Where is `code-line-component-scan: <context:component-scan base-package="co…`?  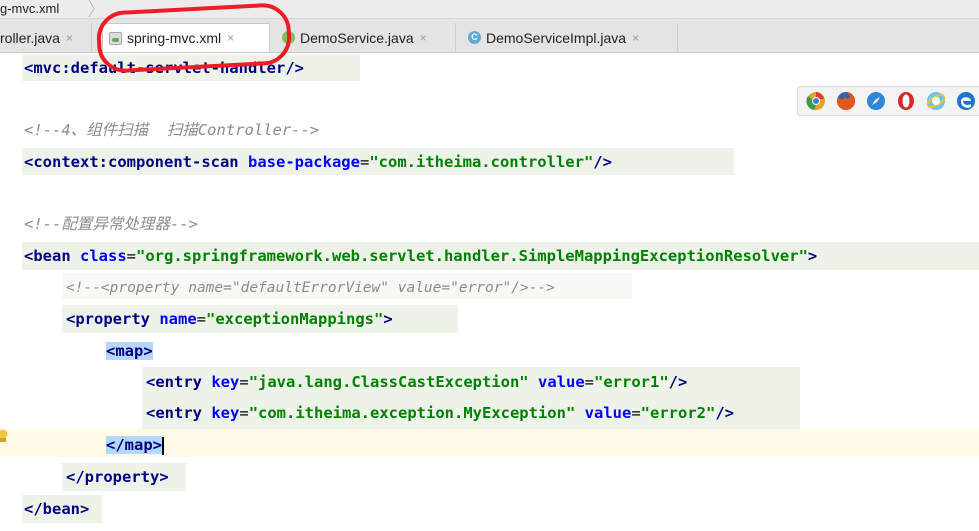
code-line-component-scan: <context:component-scan base-package="co… is located at coordinates (318, 162).